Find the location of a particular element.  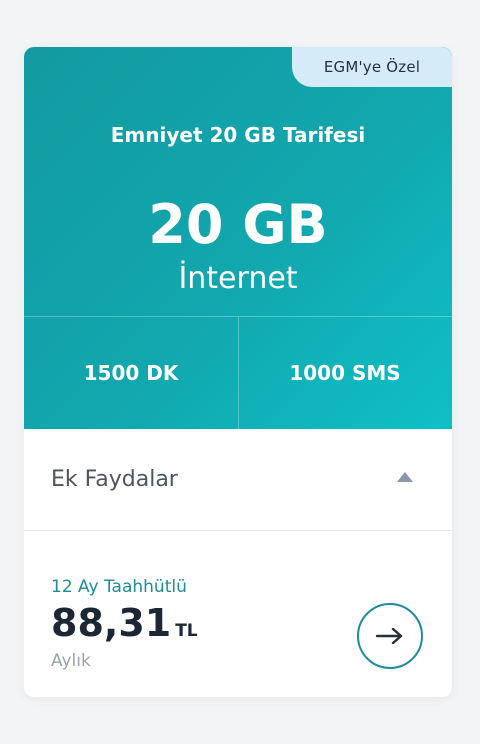

data-label: İnternet is located at coordinates (238, 278).